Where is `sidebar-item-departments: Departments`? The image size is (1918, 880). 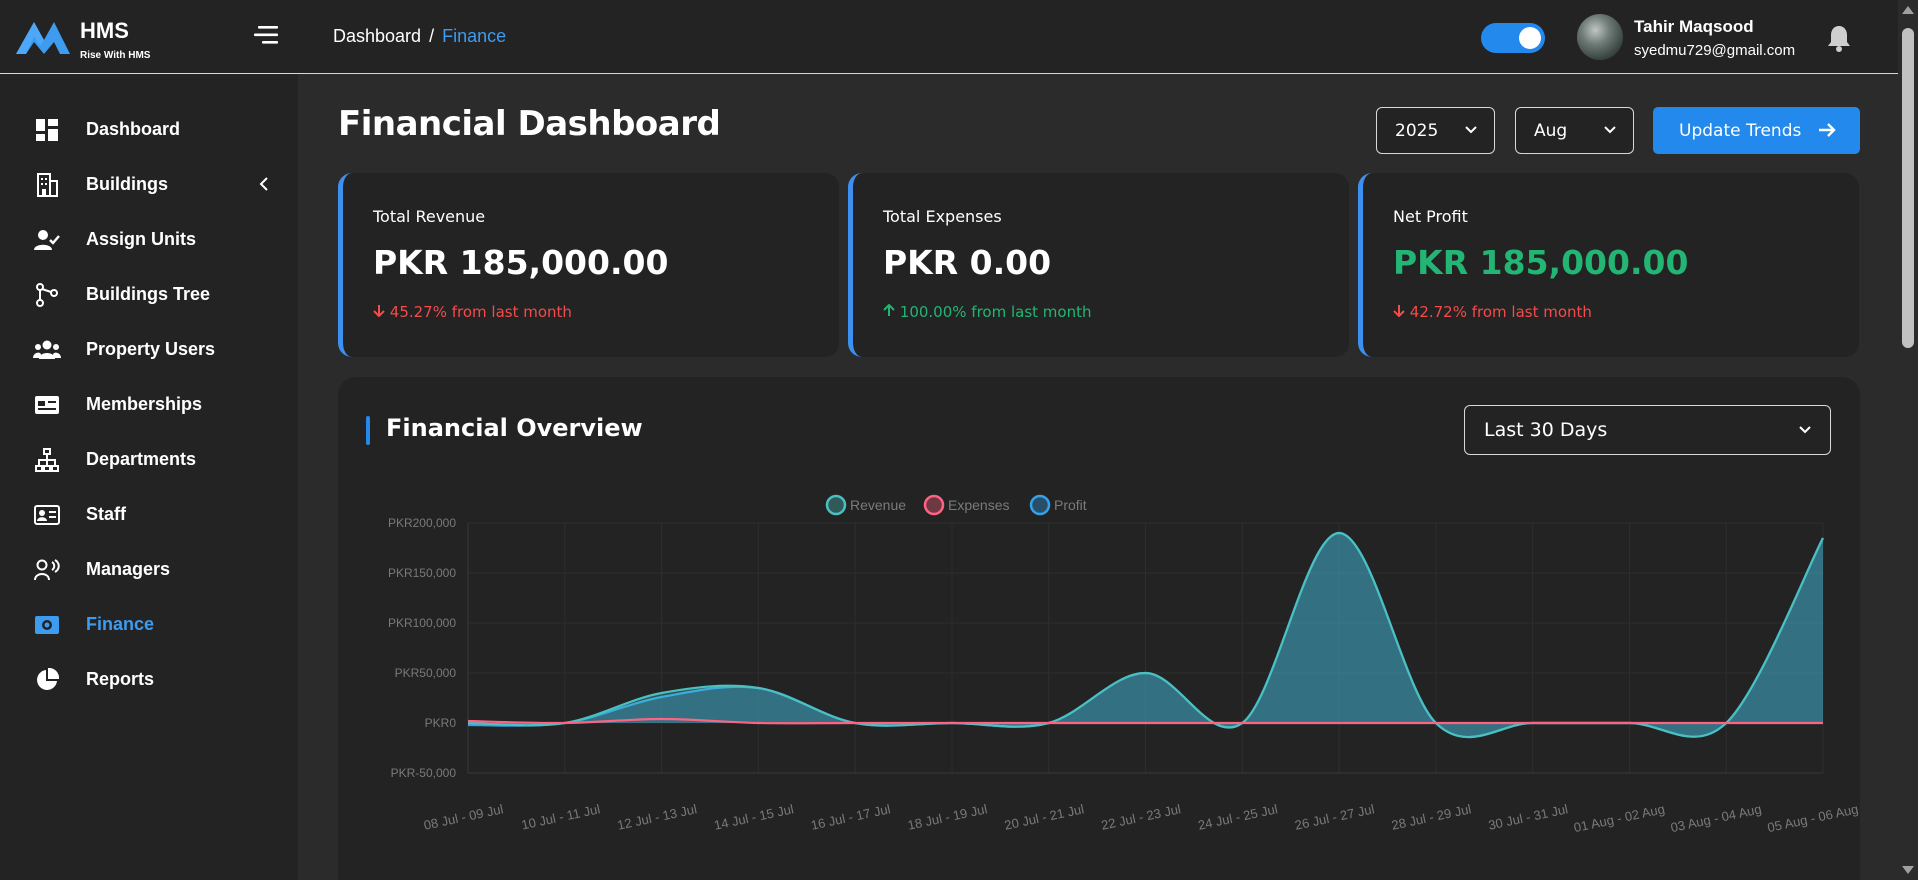 sidebar-item-departments: Departments is located at coordinates (149, 459).